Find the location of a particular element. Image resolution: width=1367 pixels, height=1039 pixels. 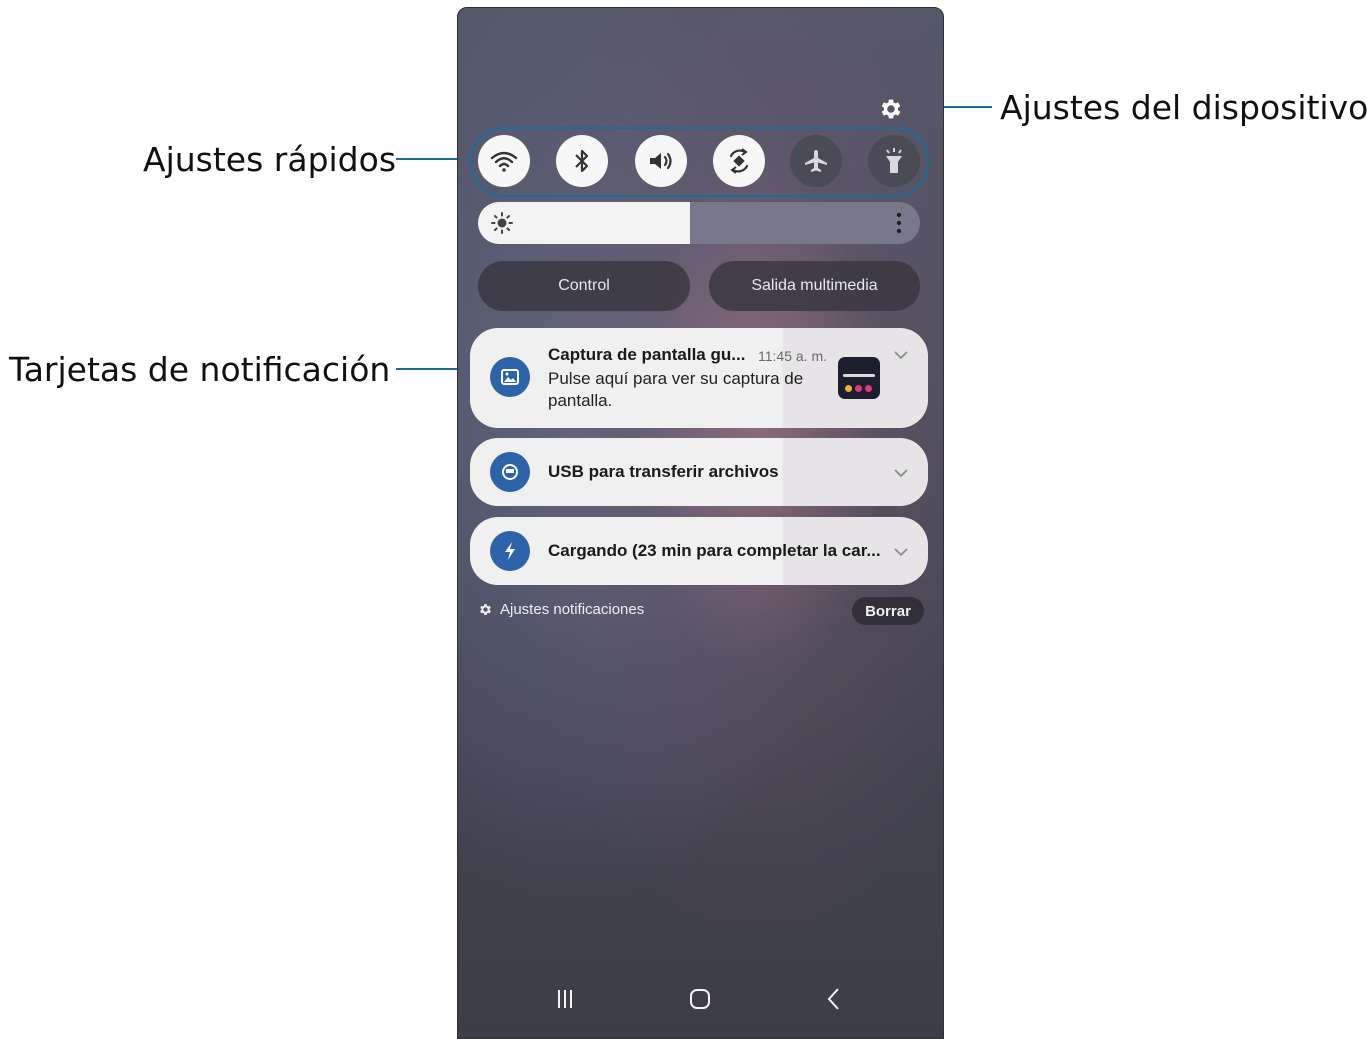

wifi-icon is located at coordinates (504, 161).